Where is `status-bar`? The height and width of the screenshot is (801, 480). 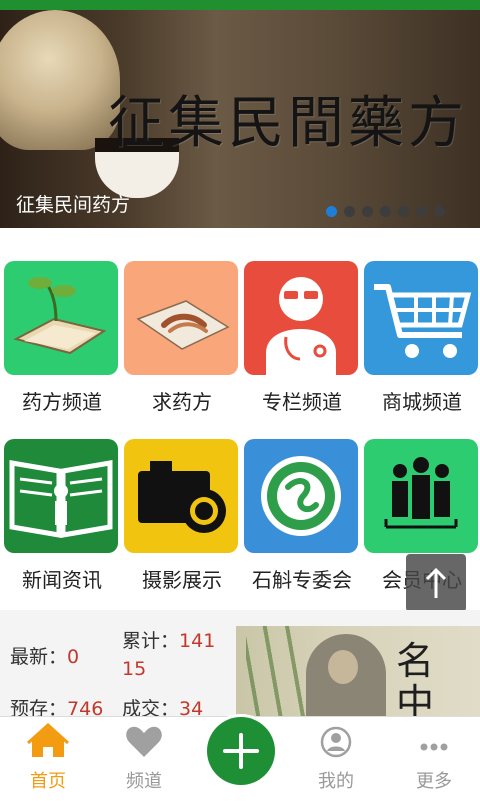 status-bar is located at coordinates (240, 5).